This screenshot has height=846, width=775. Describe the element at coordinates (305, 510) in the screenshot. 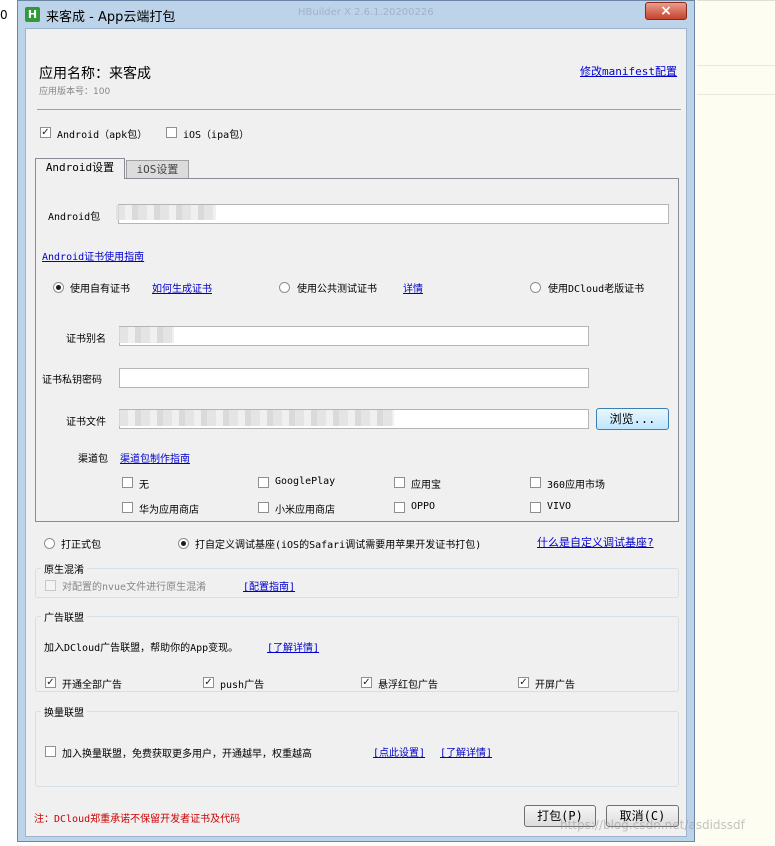

I see `channel-xiaomi-label: 小米应用商店` at that location.